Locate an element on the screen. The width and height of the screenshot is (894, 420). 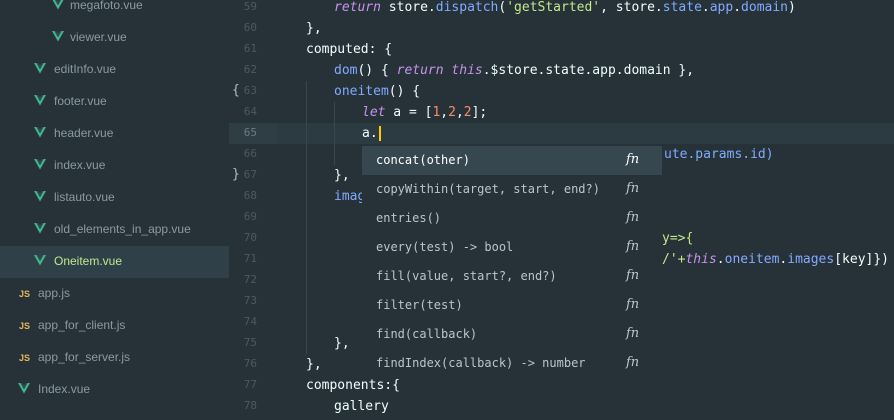
fold-marker-open: { is located at coordinates (236, 90).